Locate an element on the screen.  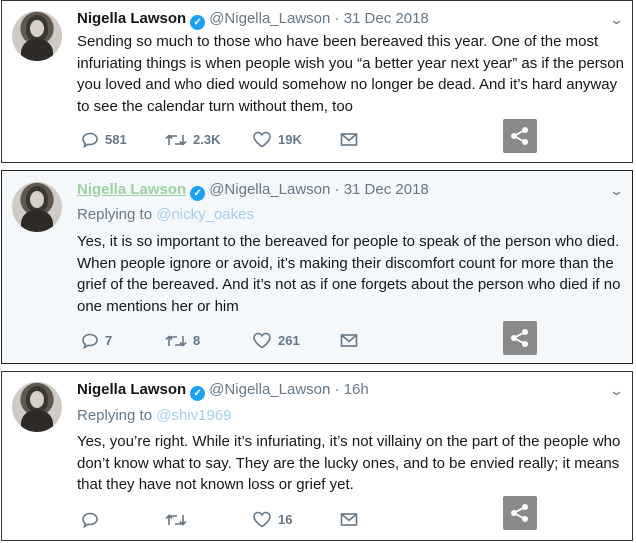
reply-button is located at coordinates (93, 519).